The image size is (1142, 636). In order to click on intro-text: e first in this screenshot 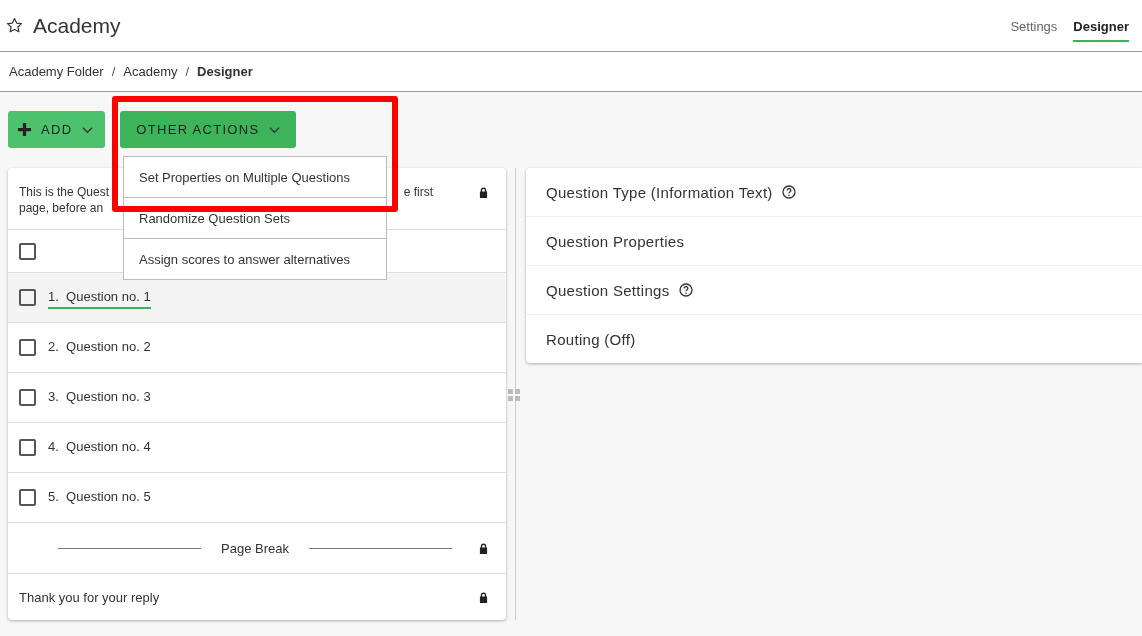, I will do `click(418, 192)`.